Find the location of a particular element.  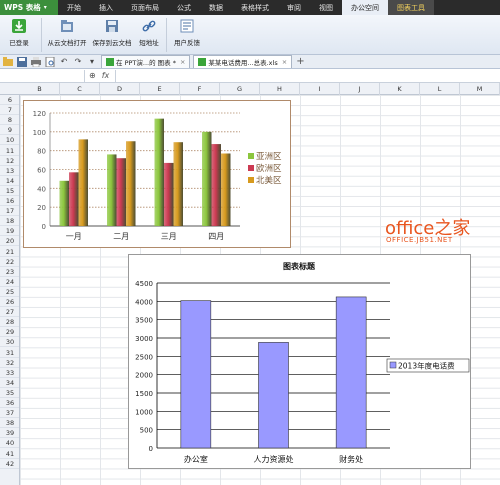

column-header: C is located at coordinates (80, 89).